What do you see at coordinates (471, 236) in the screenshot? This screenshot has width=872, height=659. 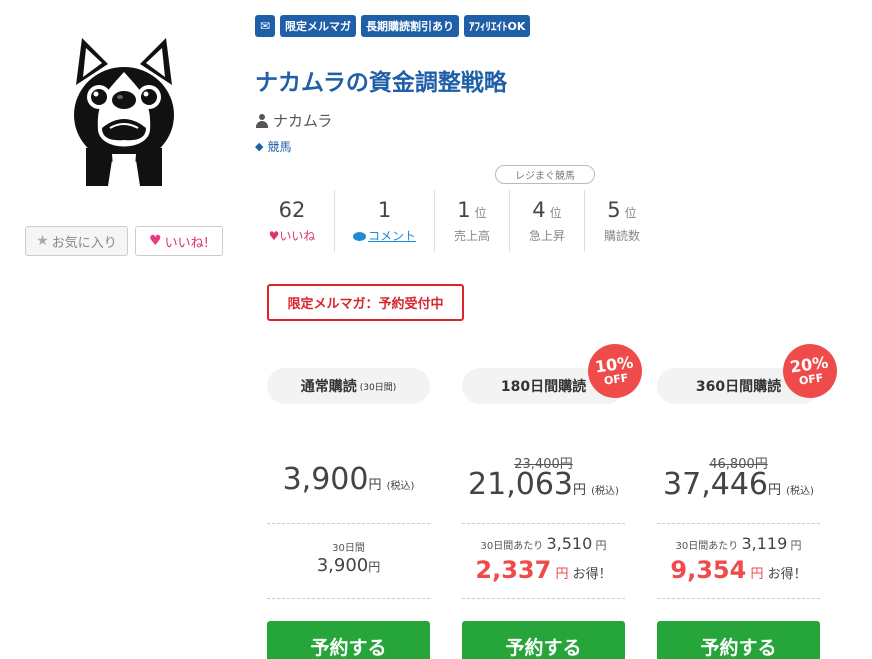 I see `sales-label: 売上高` at bounding box center [471, 236].